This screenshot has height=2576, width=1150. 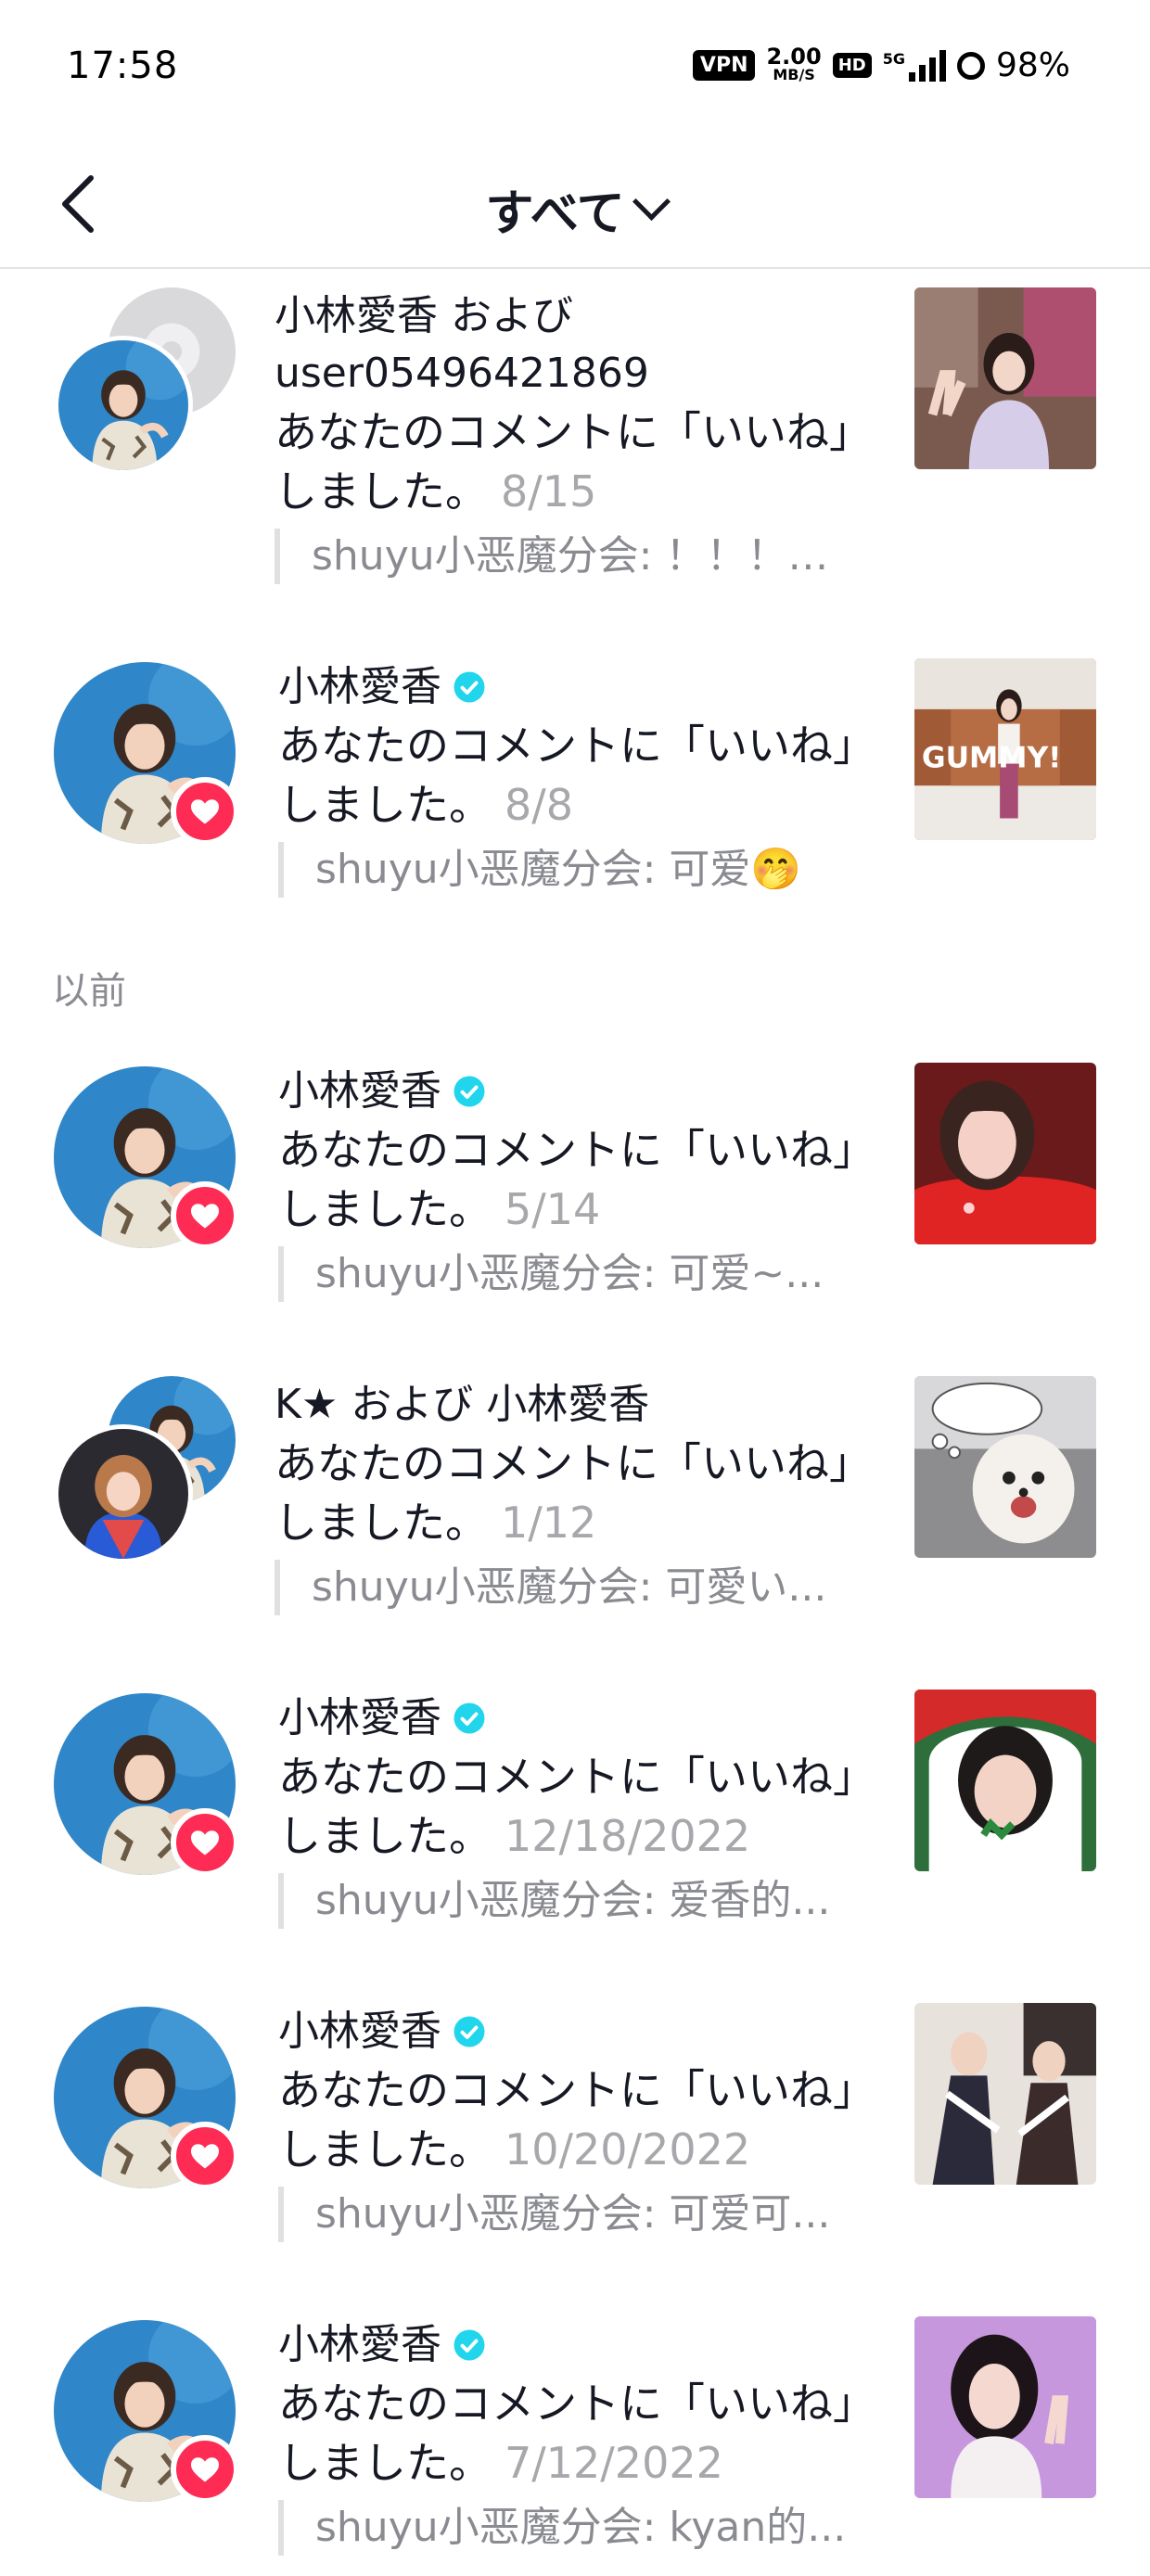 I want to click on actor-names-line2: user05496421869, so click(x=462, y=373).